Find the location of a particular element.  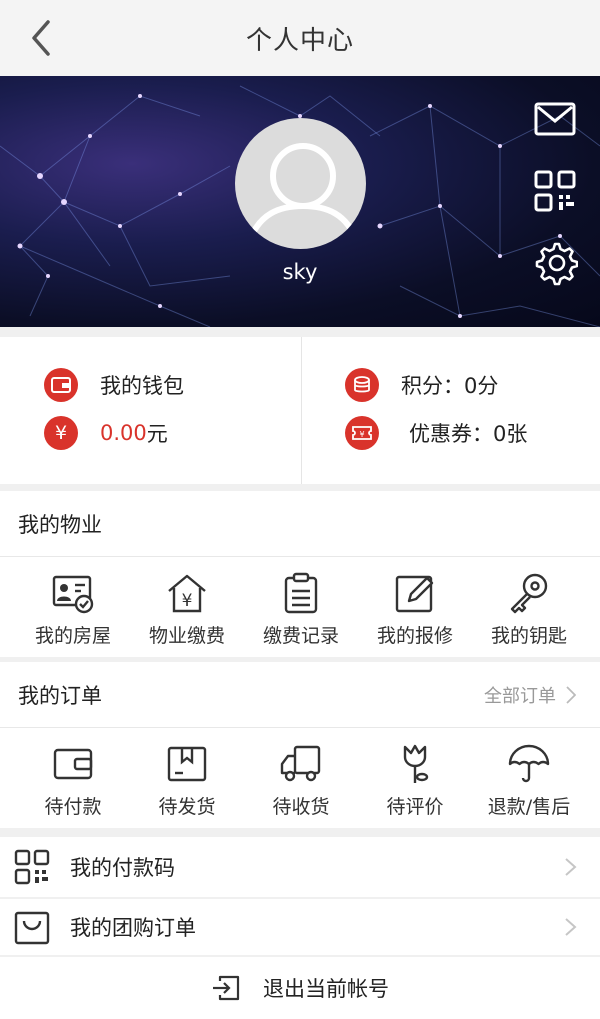

order-pending-payment: 待付款 is located at coordinates (73, 773).